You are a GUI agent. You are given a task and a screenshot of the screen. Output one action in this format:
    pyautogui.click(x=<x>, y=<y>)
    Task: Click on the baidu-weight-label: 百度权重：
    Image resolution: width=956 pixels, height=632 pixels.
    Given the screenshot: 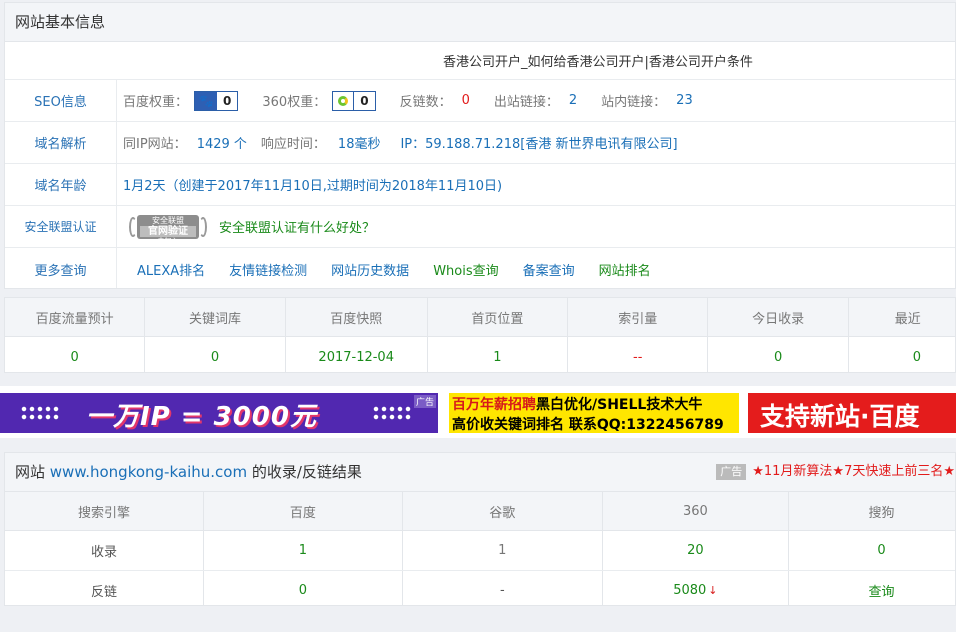 What is the action you would take?
    pyautogui.click(x=156, y=102)
    